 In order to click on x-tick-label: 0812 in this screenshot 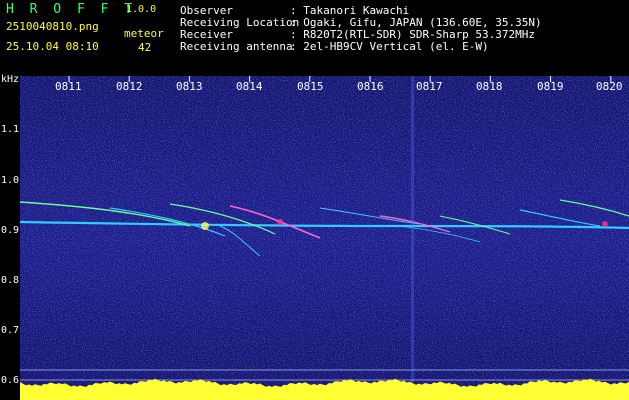, I will do `click(129, 86)`.